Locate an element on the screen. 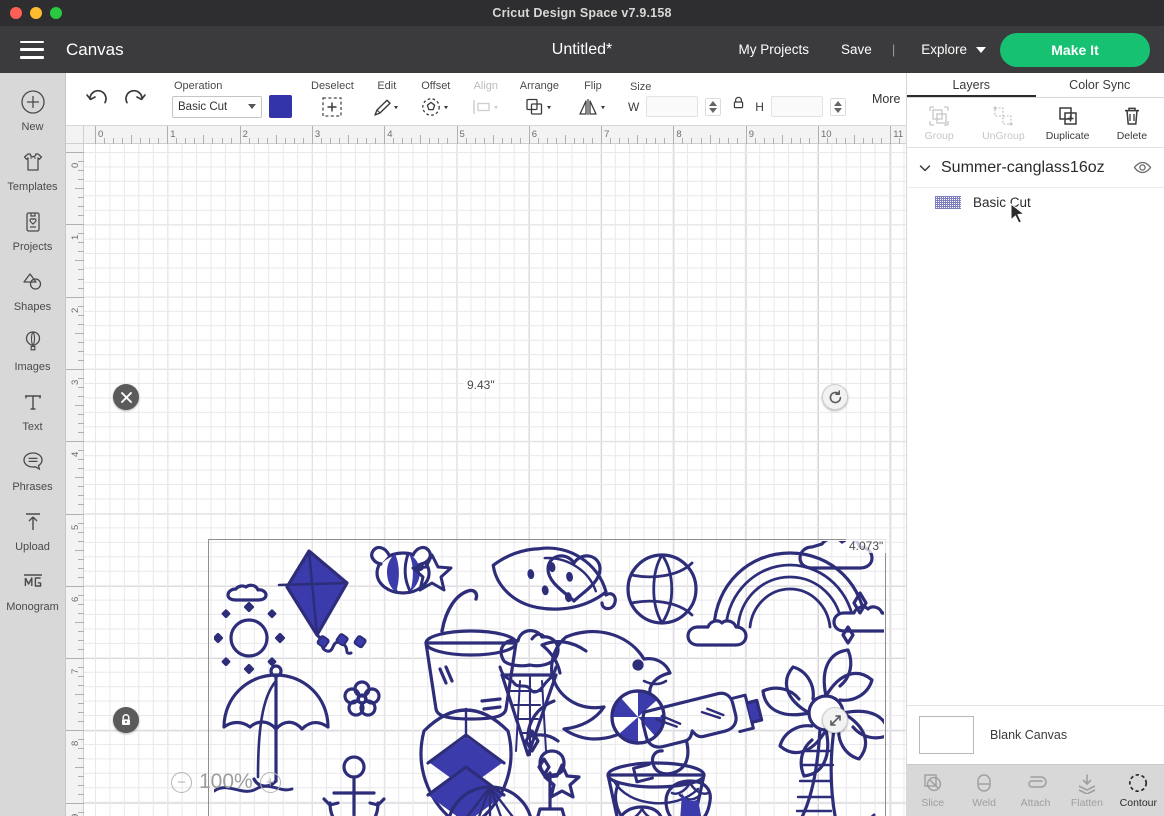 The width and height of the screenshot is (1164, 816). sidebar-item-templates: Templates is located at coordinates (33, 170).